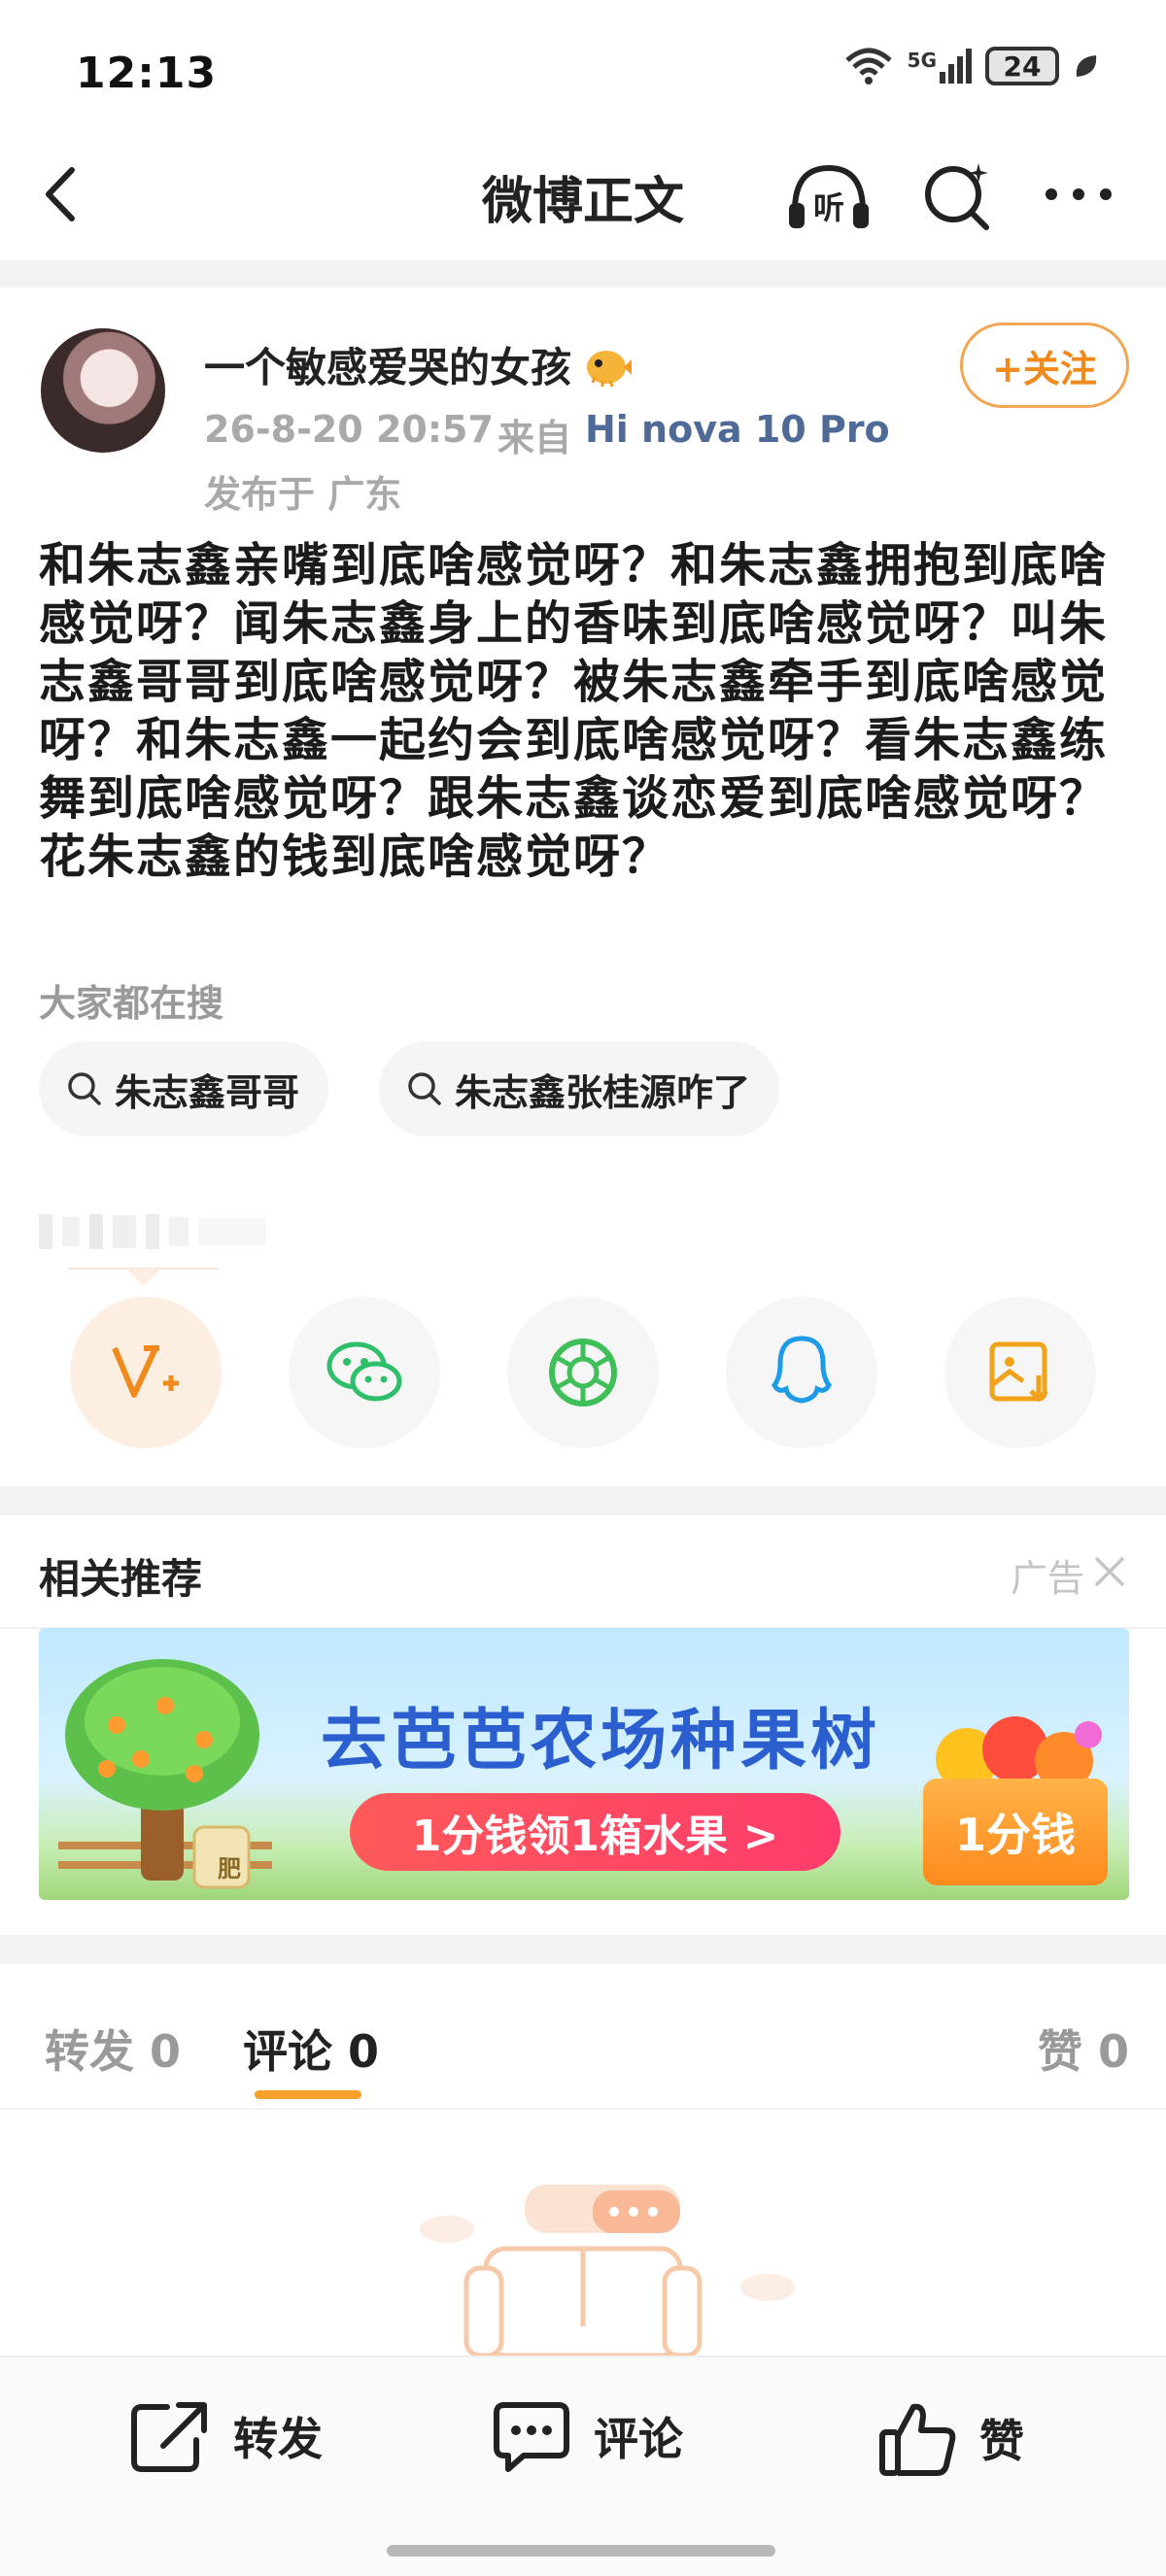  I want to click on vlog-plus-icon, so click(145, 1371).